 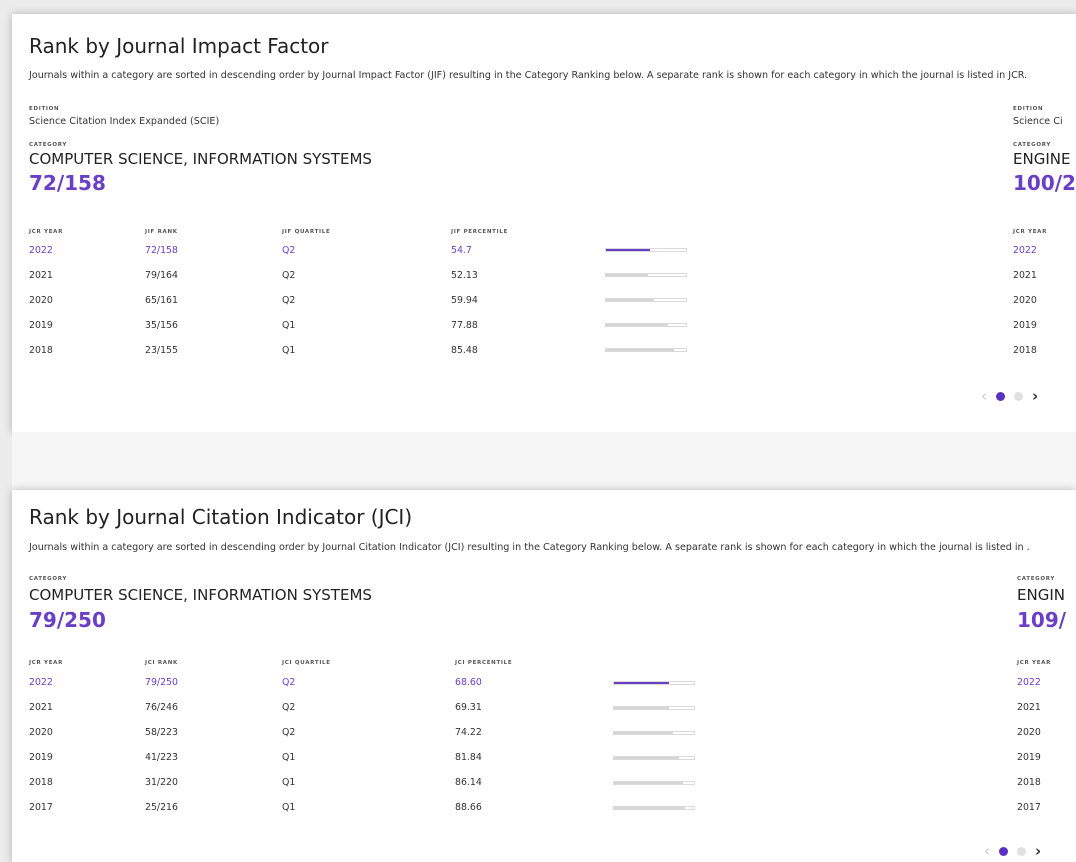 What do you see at coordinates (124, 121) in the screenshot?
I see `edition-value: Science Citation Index Expanded (SCIE)` at bounding box center [124, 121].